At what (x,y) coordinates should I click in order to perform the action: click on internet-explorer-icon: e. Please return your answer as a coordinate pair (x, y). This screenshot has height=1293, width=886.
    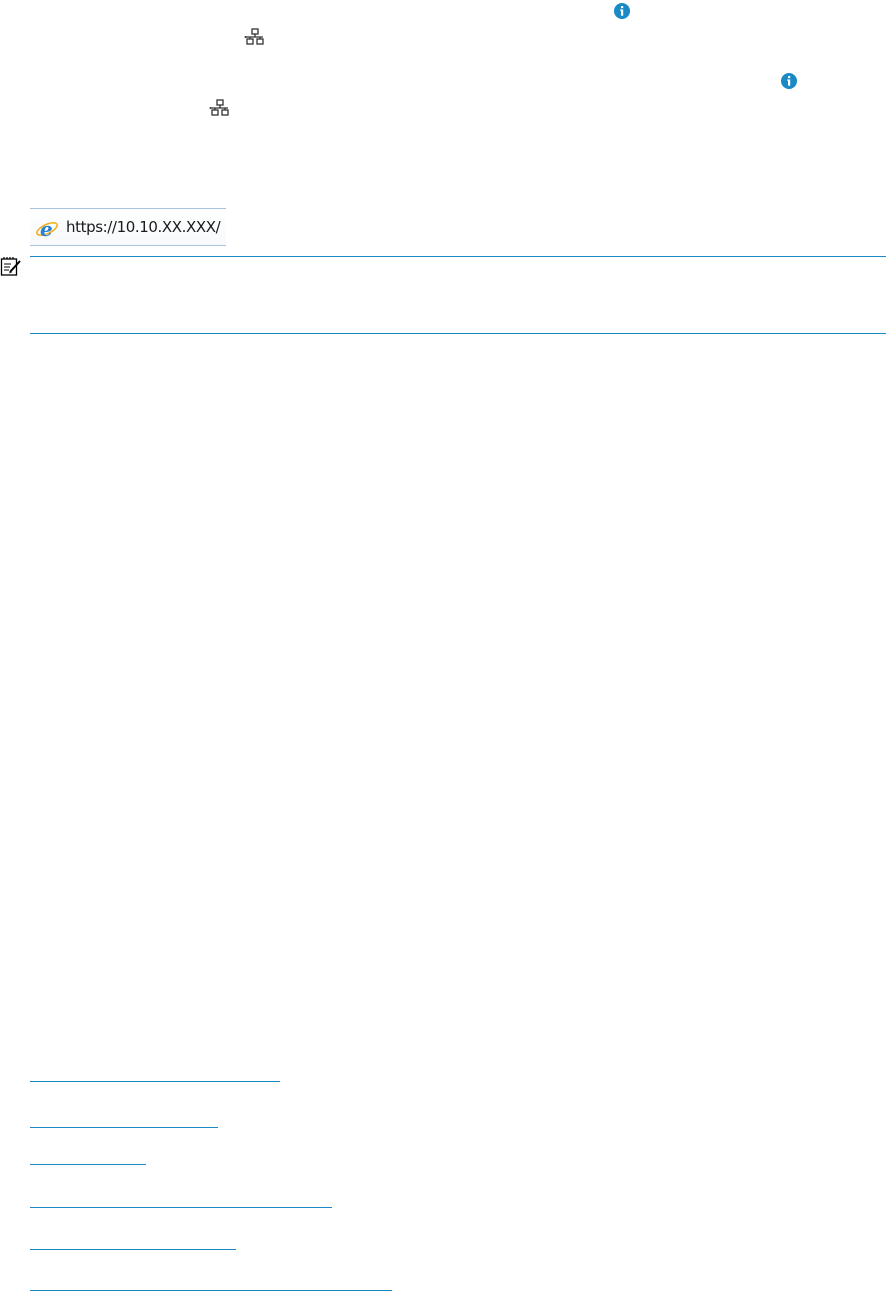
    Looking at the image, I should click on (47, 229).